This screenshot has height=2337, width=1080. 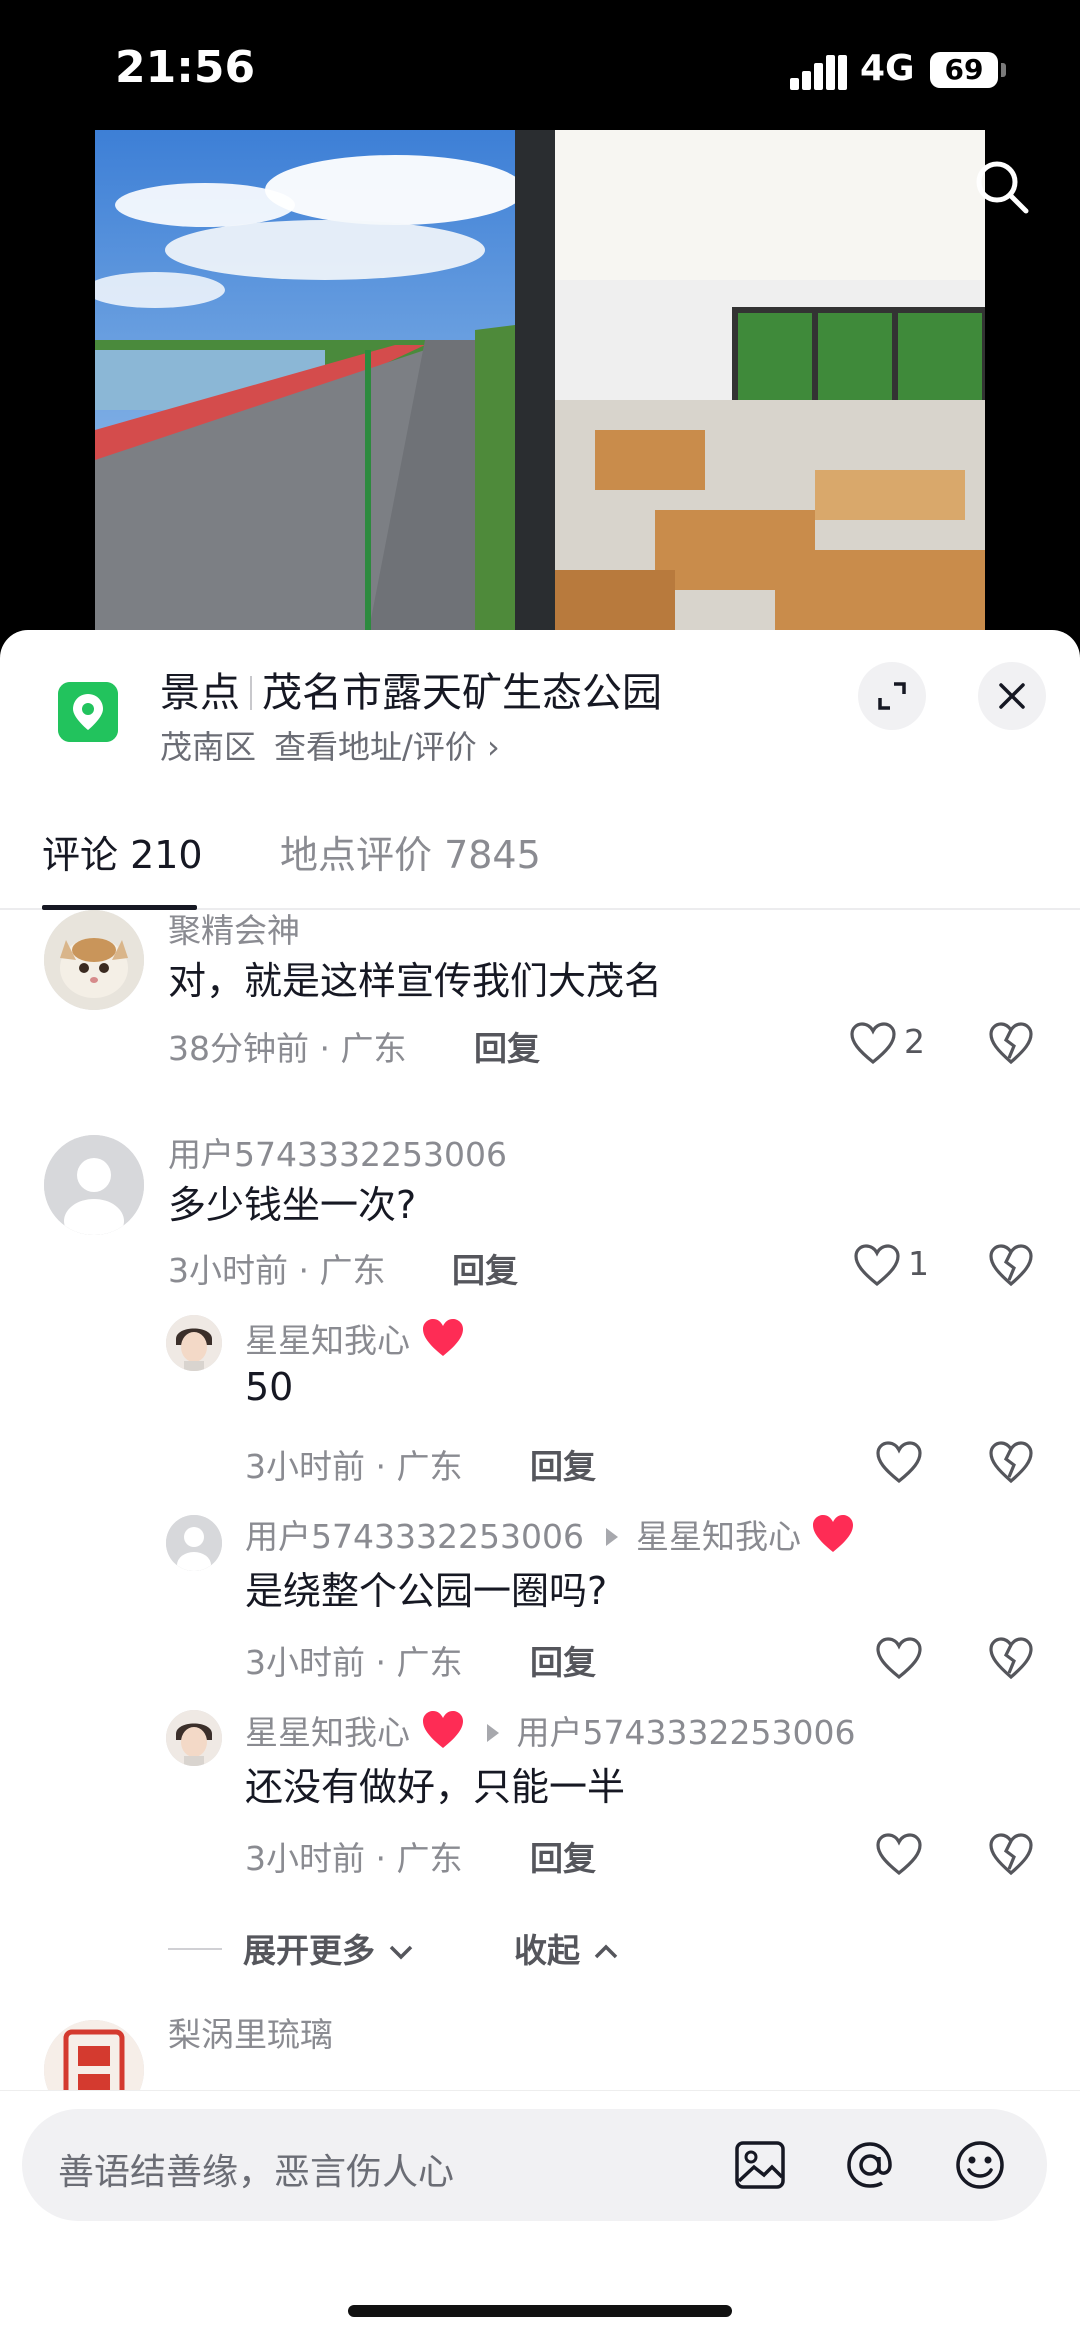 I want to click on expand-icon, so click(x=892, y=696).